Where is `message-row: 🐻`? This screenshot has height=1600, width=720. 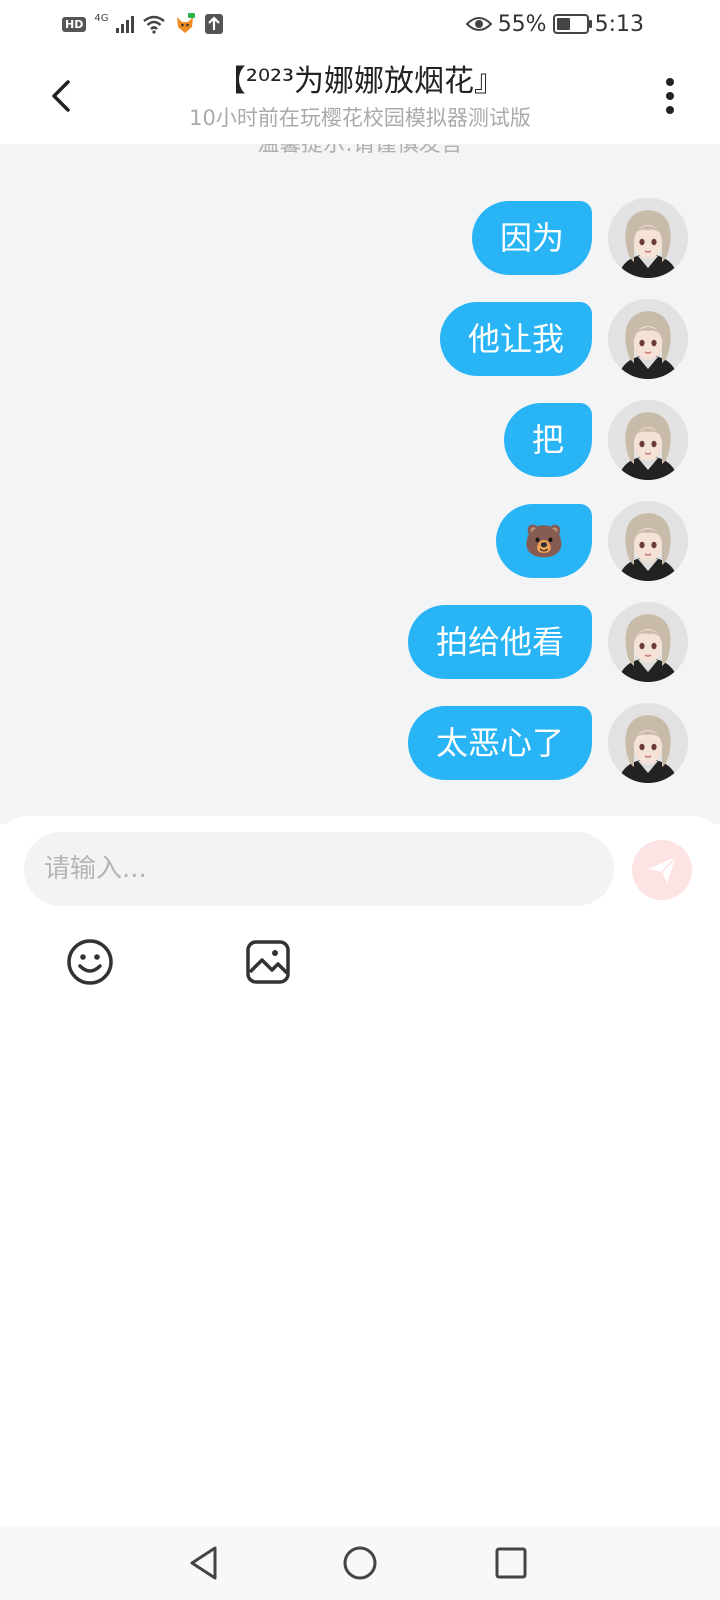 message-row: 🐻 is located at coordinates (592, 541).